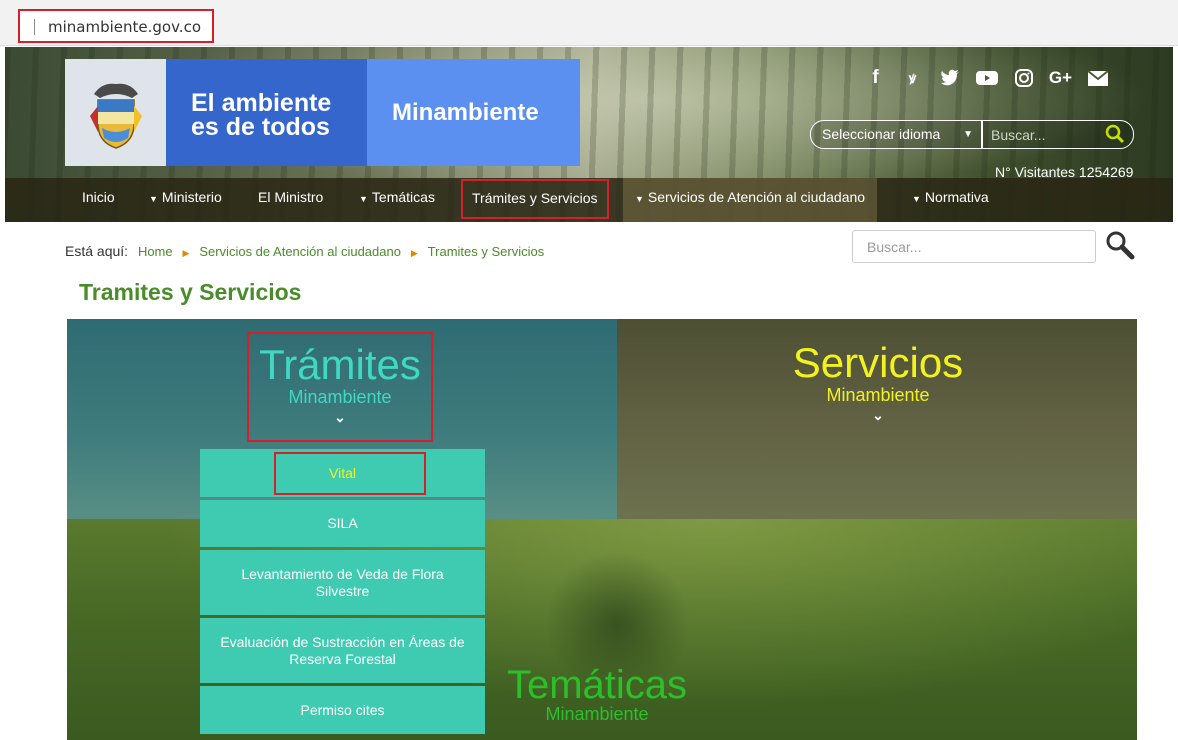  I want to click on servicios-title: Servicios, so click(878, 362).